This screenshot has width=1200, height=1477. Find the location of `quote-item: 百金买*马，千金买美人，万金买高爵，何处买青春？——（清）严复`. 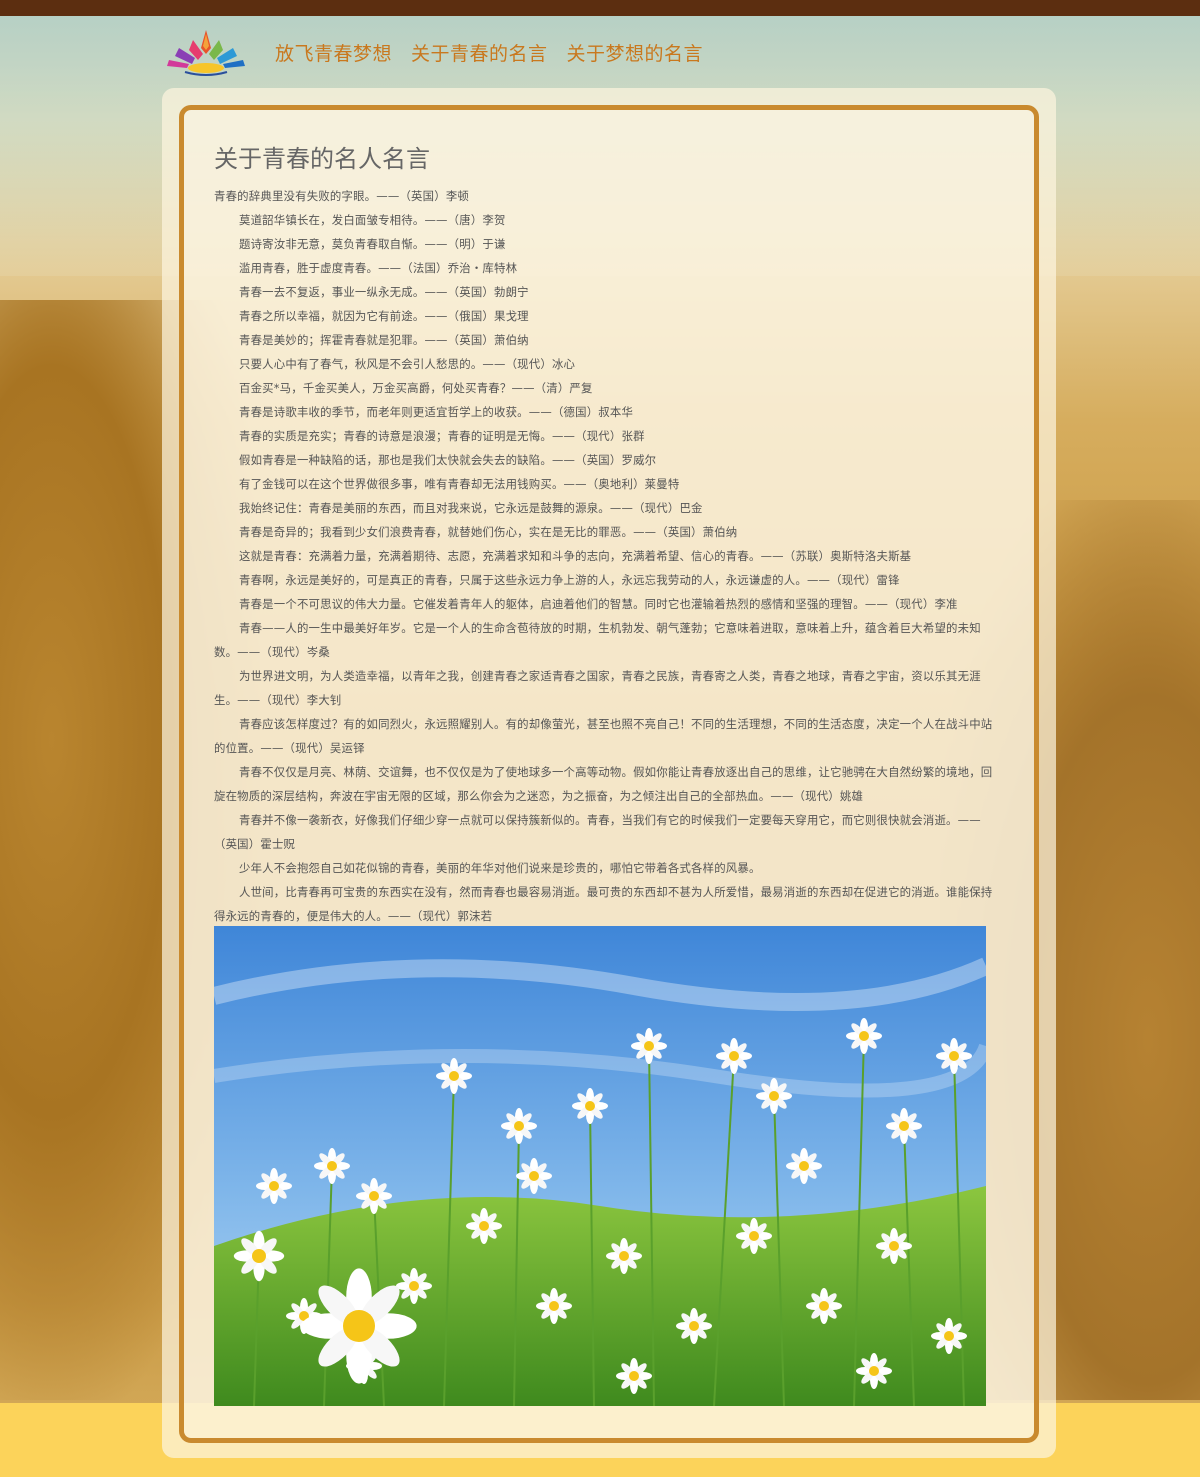

quote-item: 百金买*马，千金买美人，万金买高爵，何处买青春？——（清）严复 is located at coordinates (416, 388).